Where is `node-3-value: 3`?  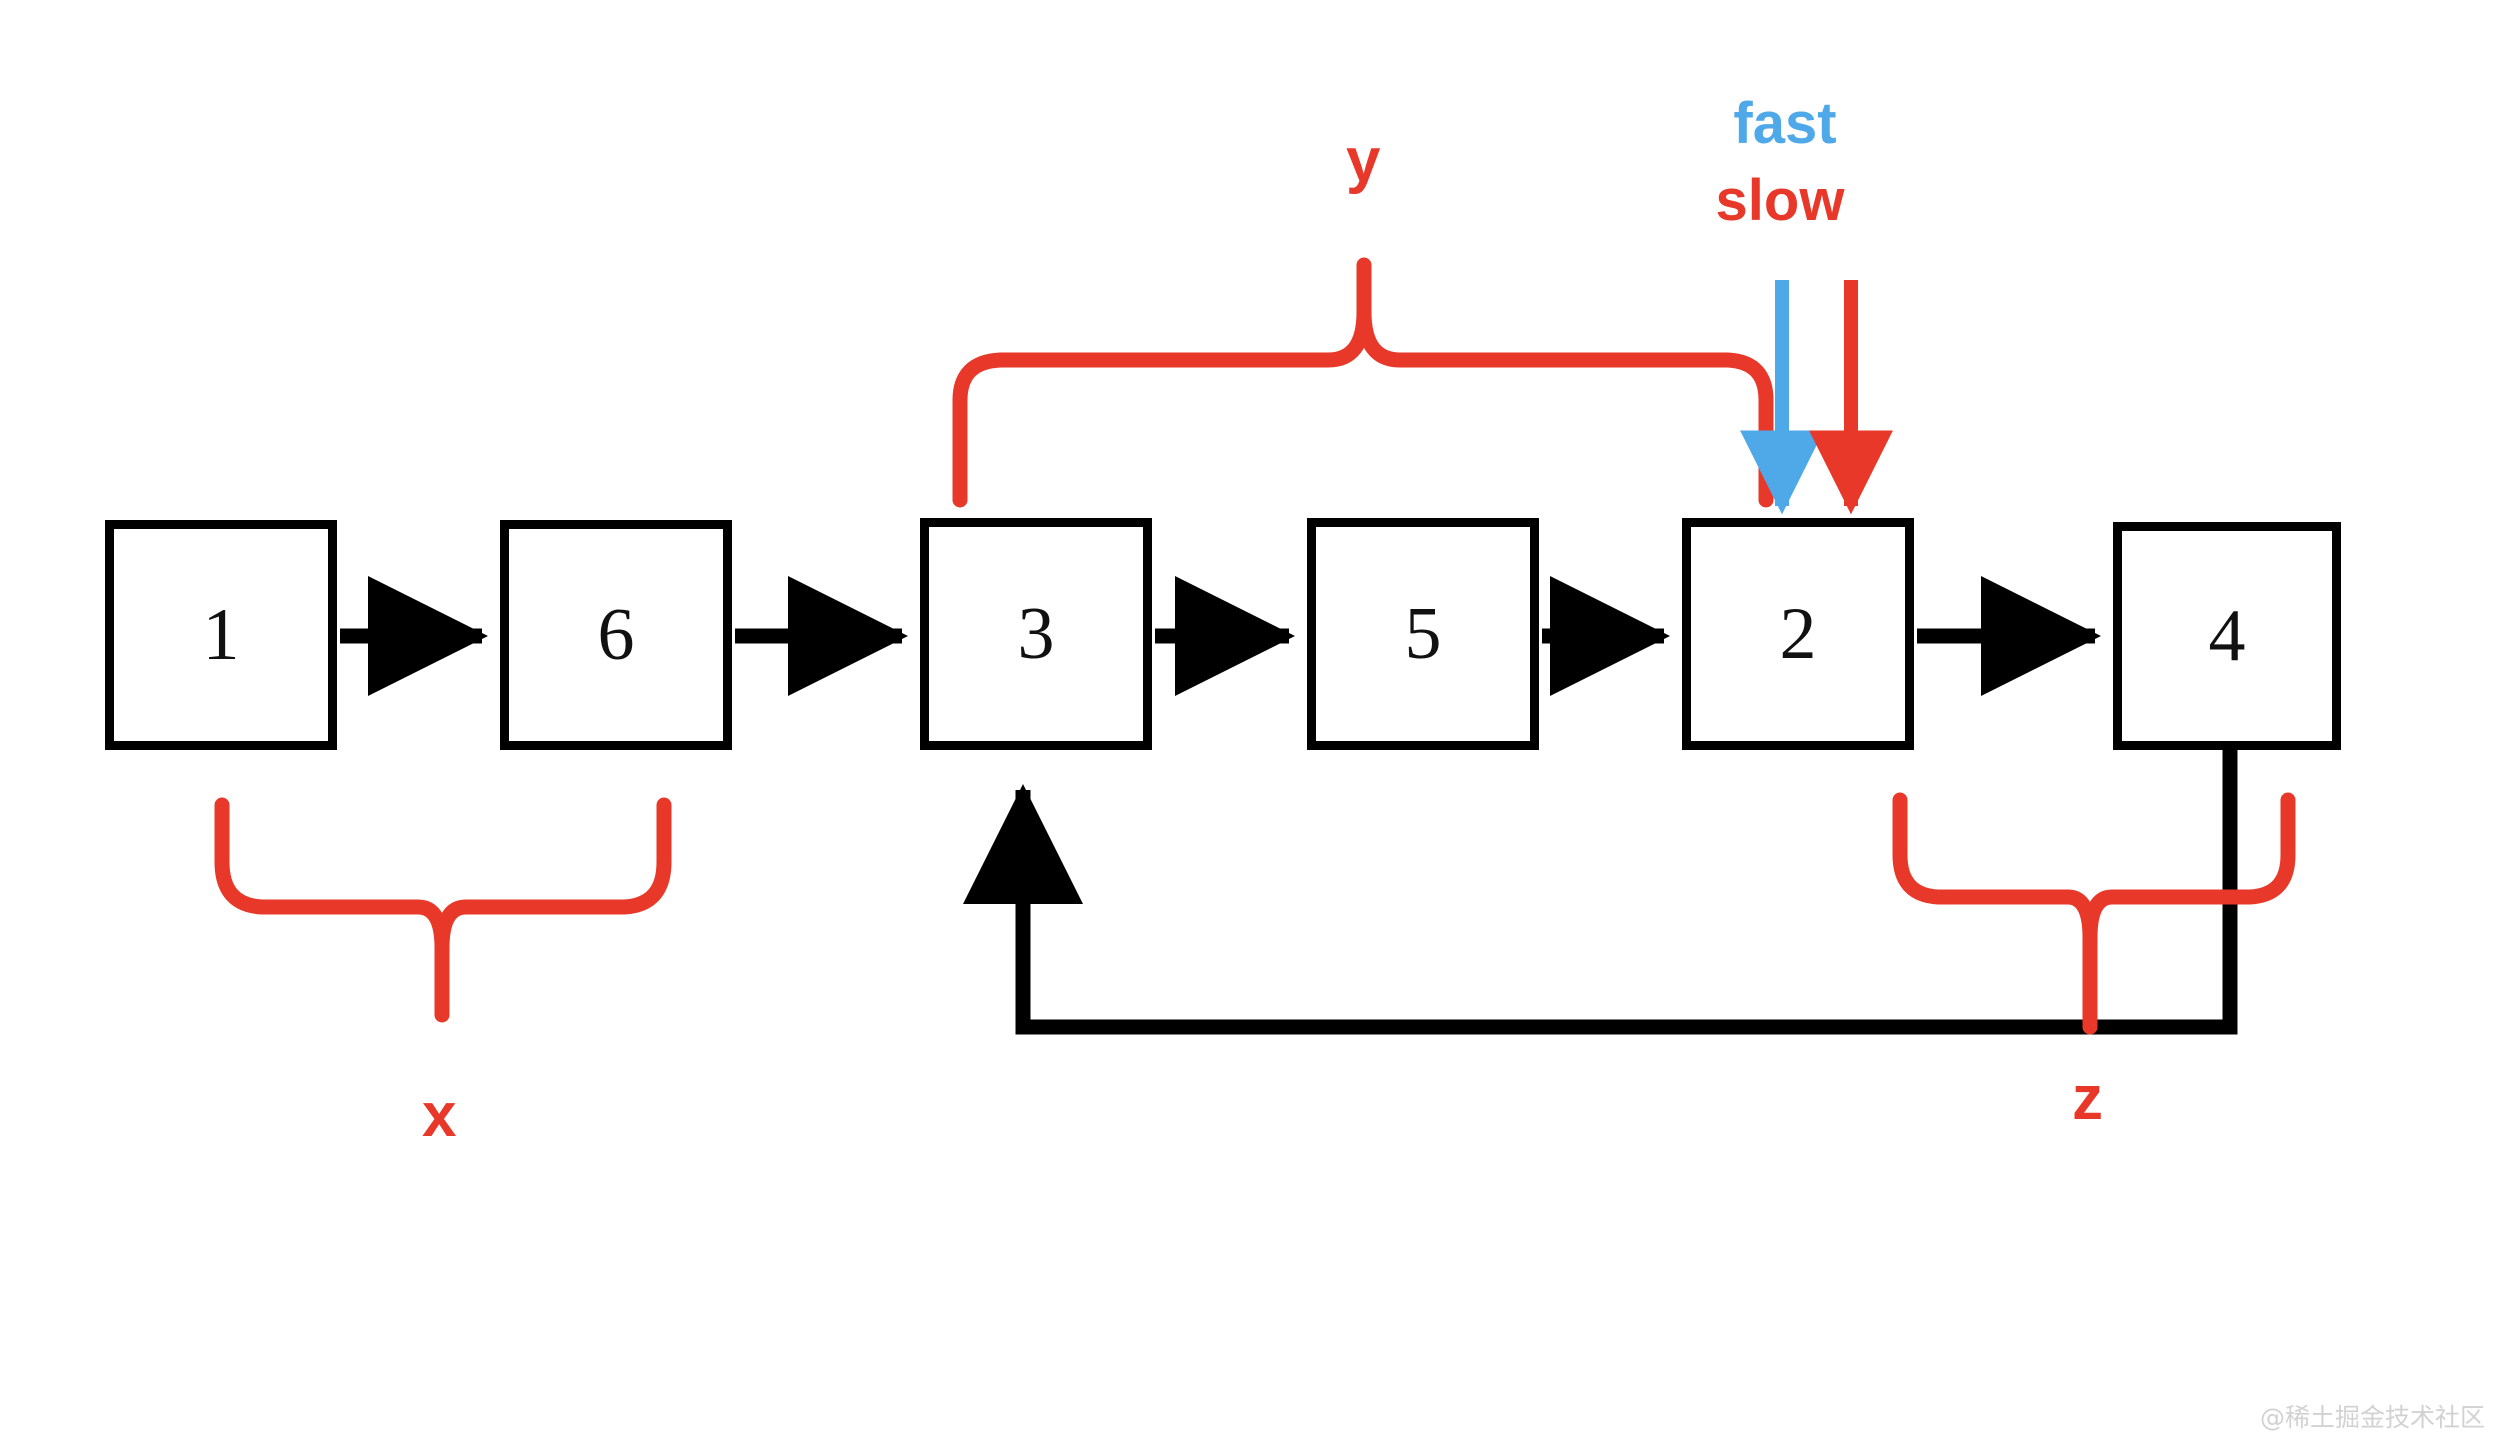 node-3-value: 3 is located at coordinates (1036, 634).